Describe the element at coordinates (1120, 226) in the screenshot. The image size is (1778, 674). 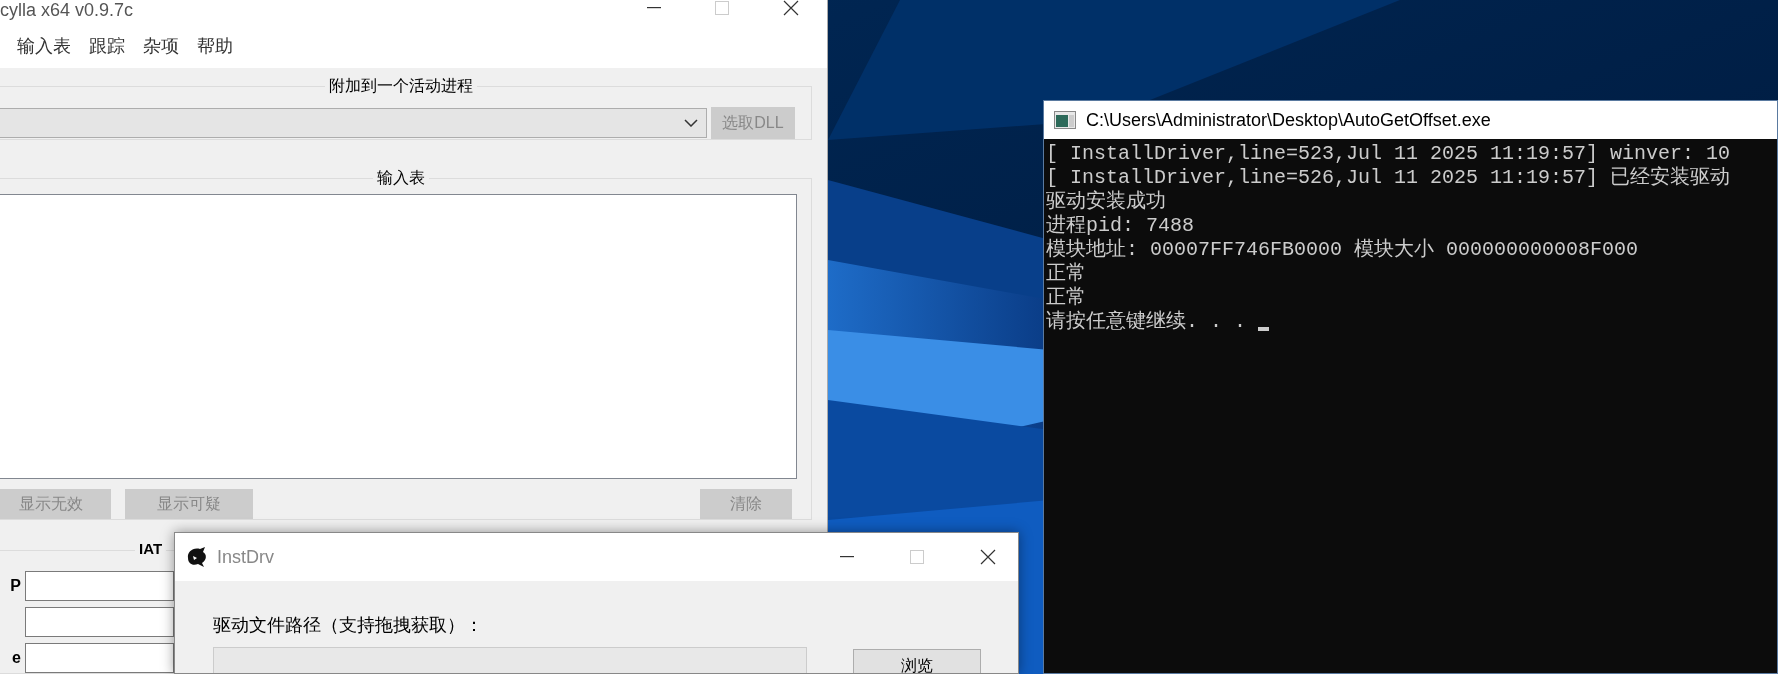
I see `console-line: 进程pid: 7488` at that location.